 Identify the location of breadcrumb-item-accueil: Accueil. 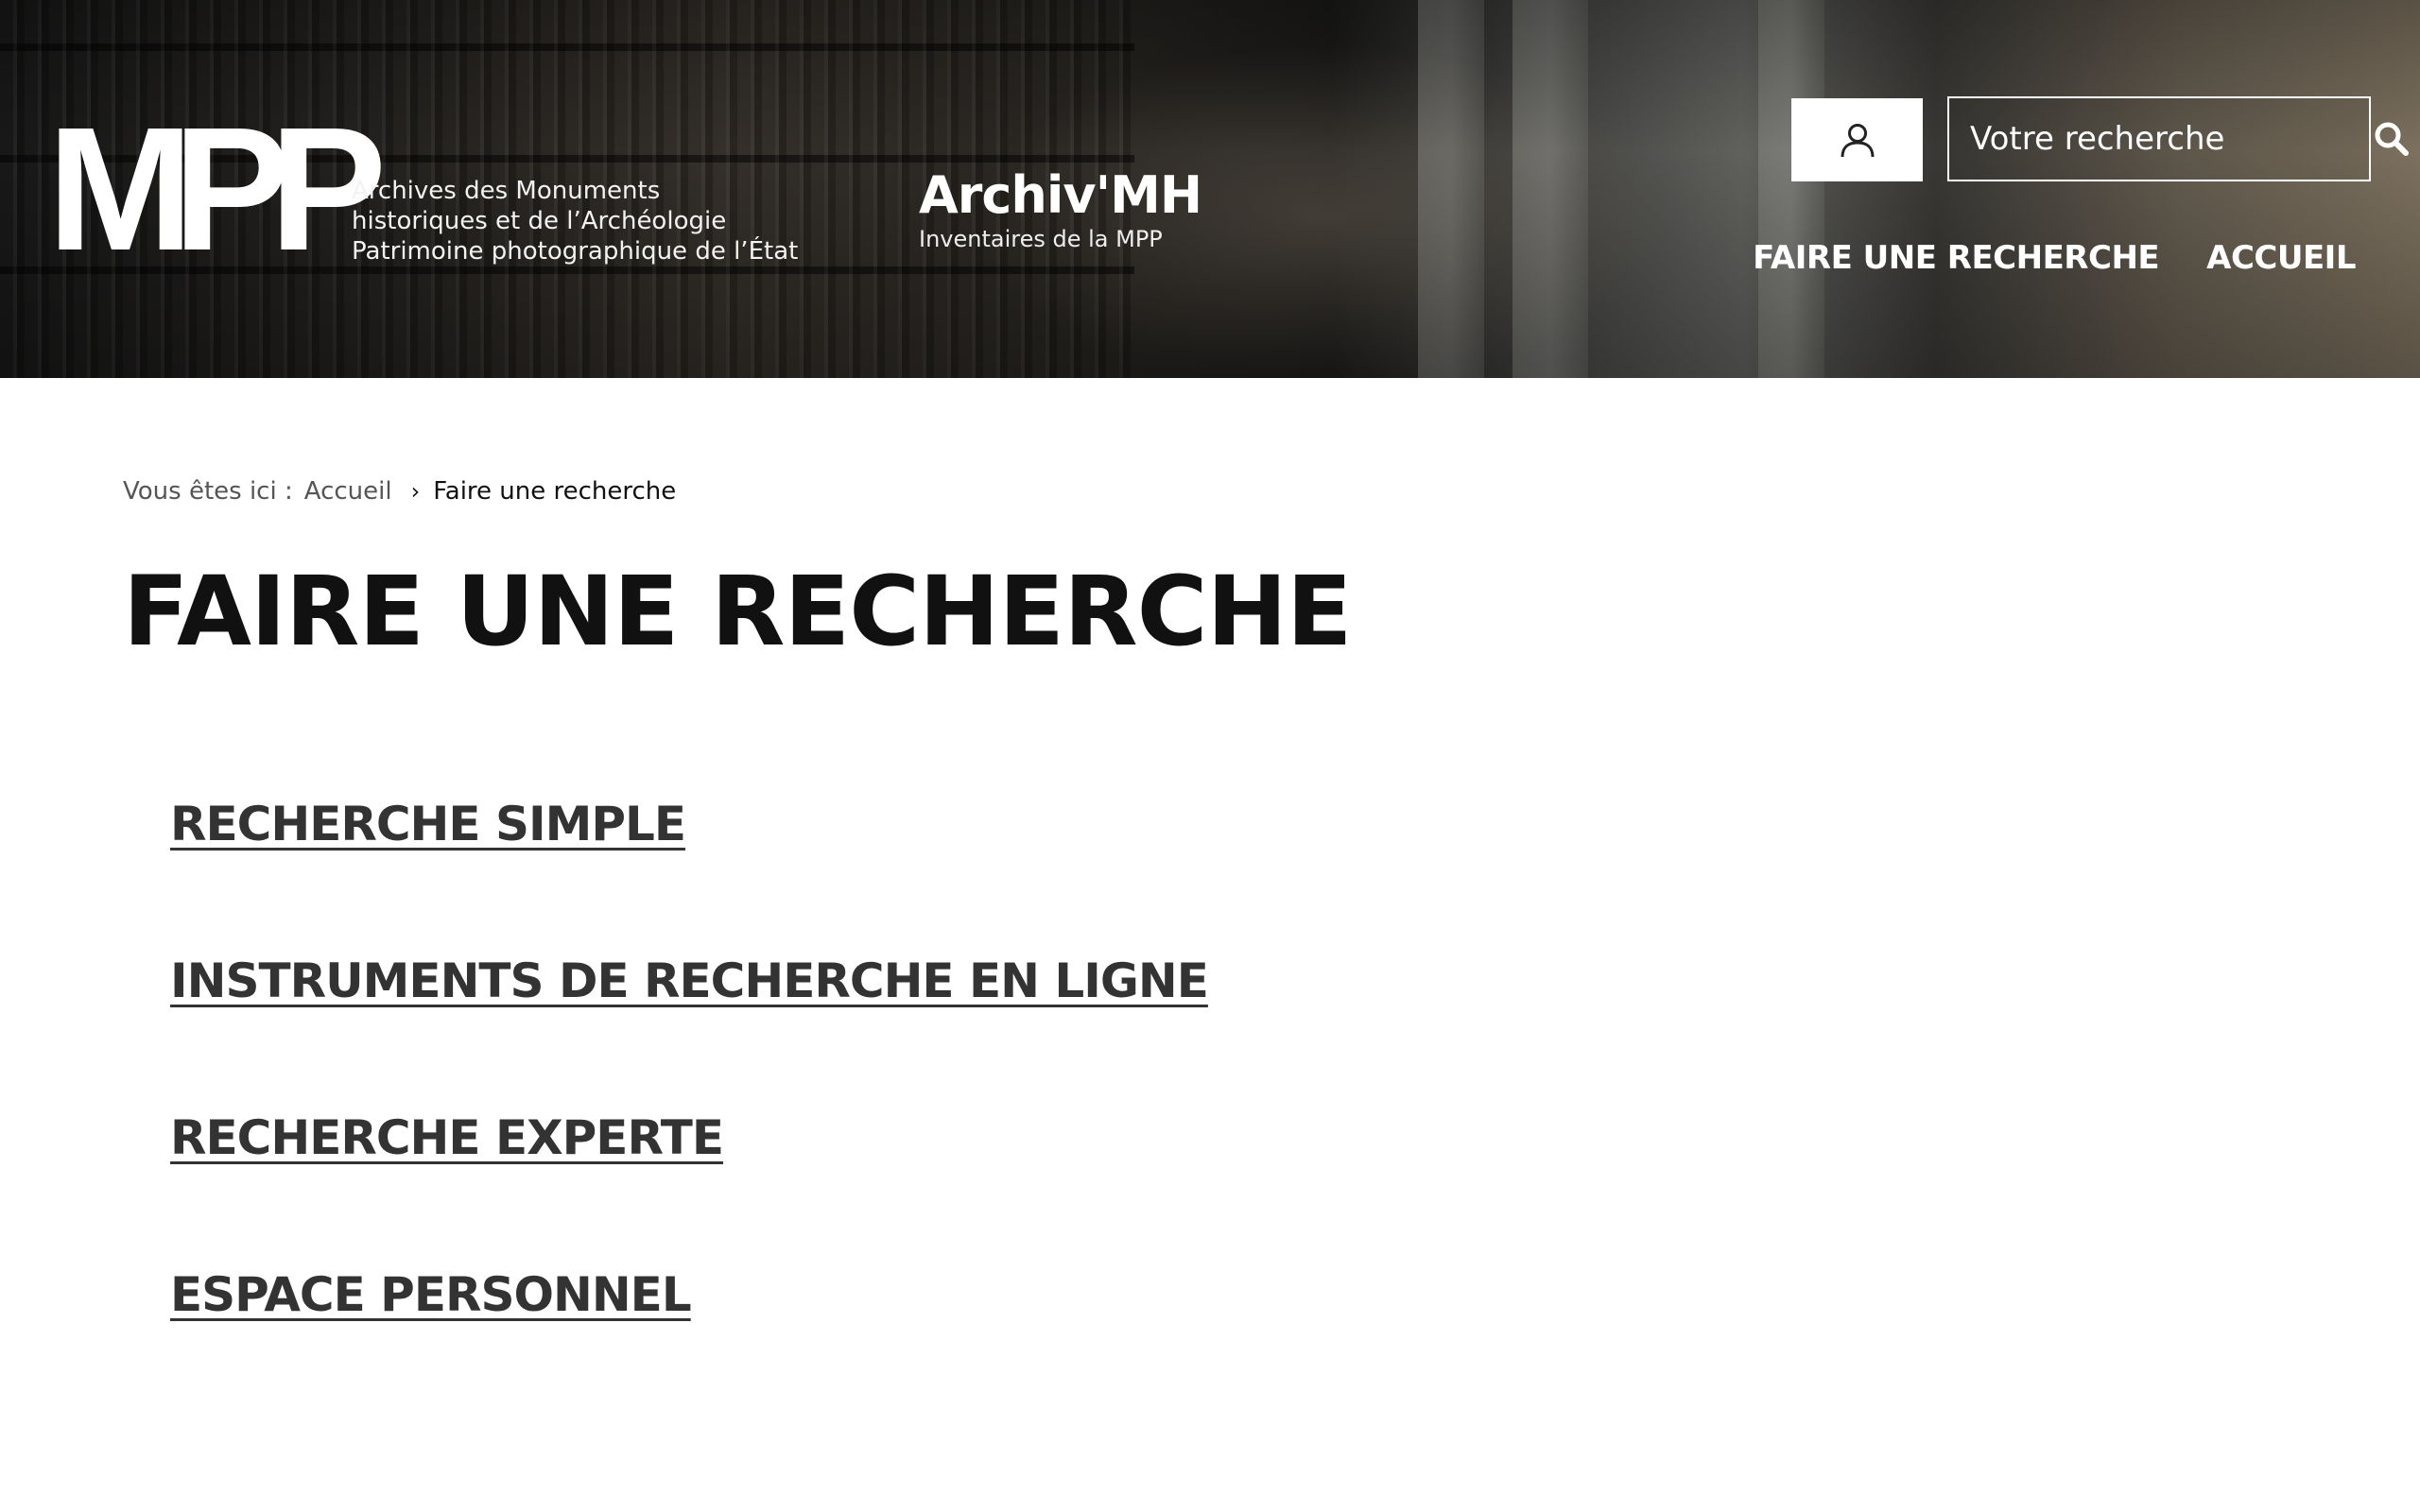
(348, 491).